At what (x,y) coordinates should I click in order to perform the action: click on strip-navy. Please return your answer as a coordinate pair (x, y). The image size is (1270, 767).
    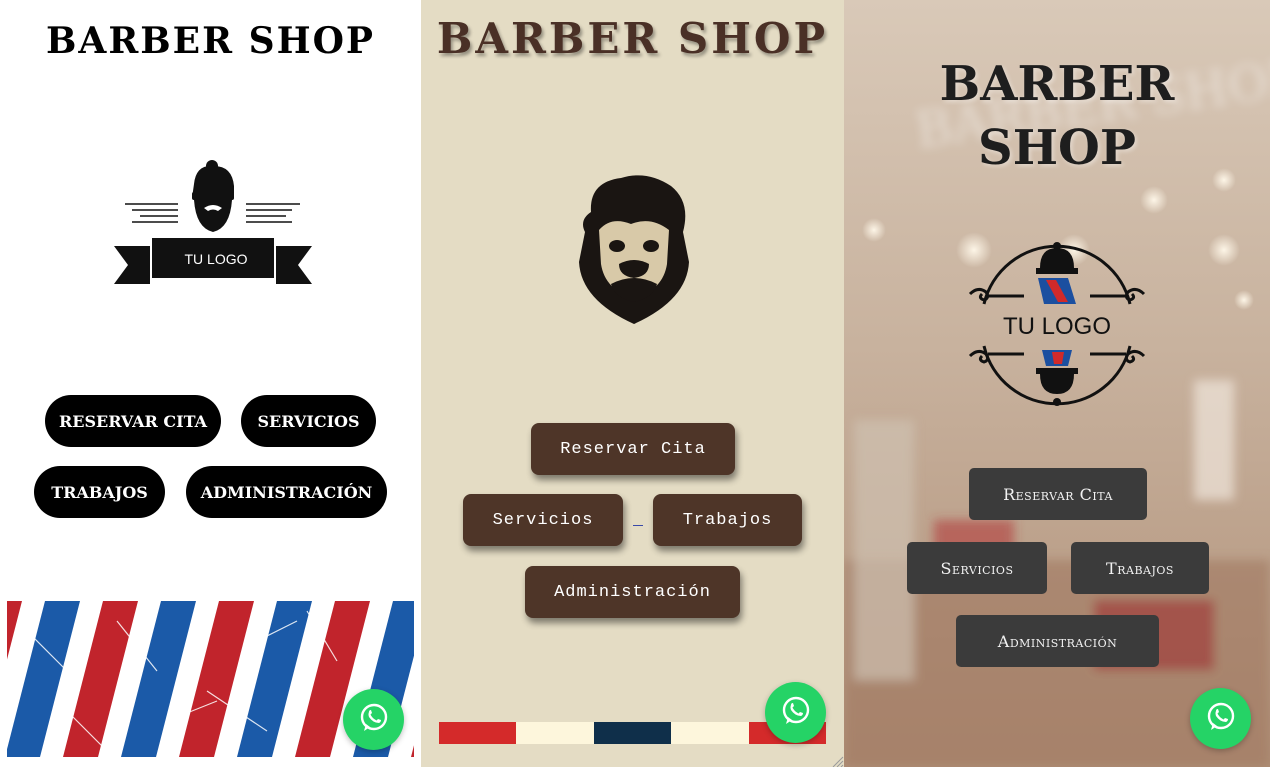
    Looking at the image, I should click on (632, 733).